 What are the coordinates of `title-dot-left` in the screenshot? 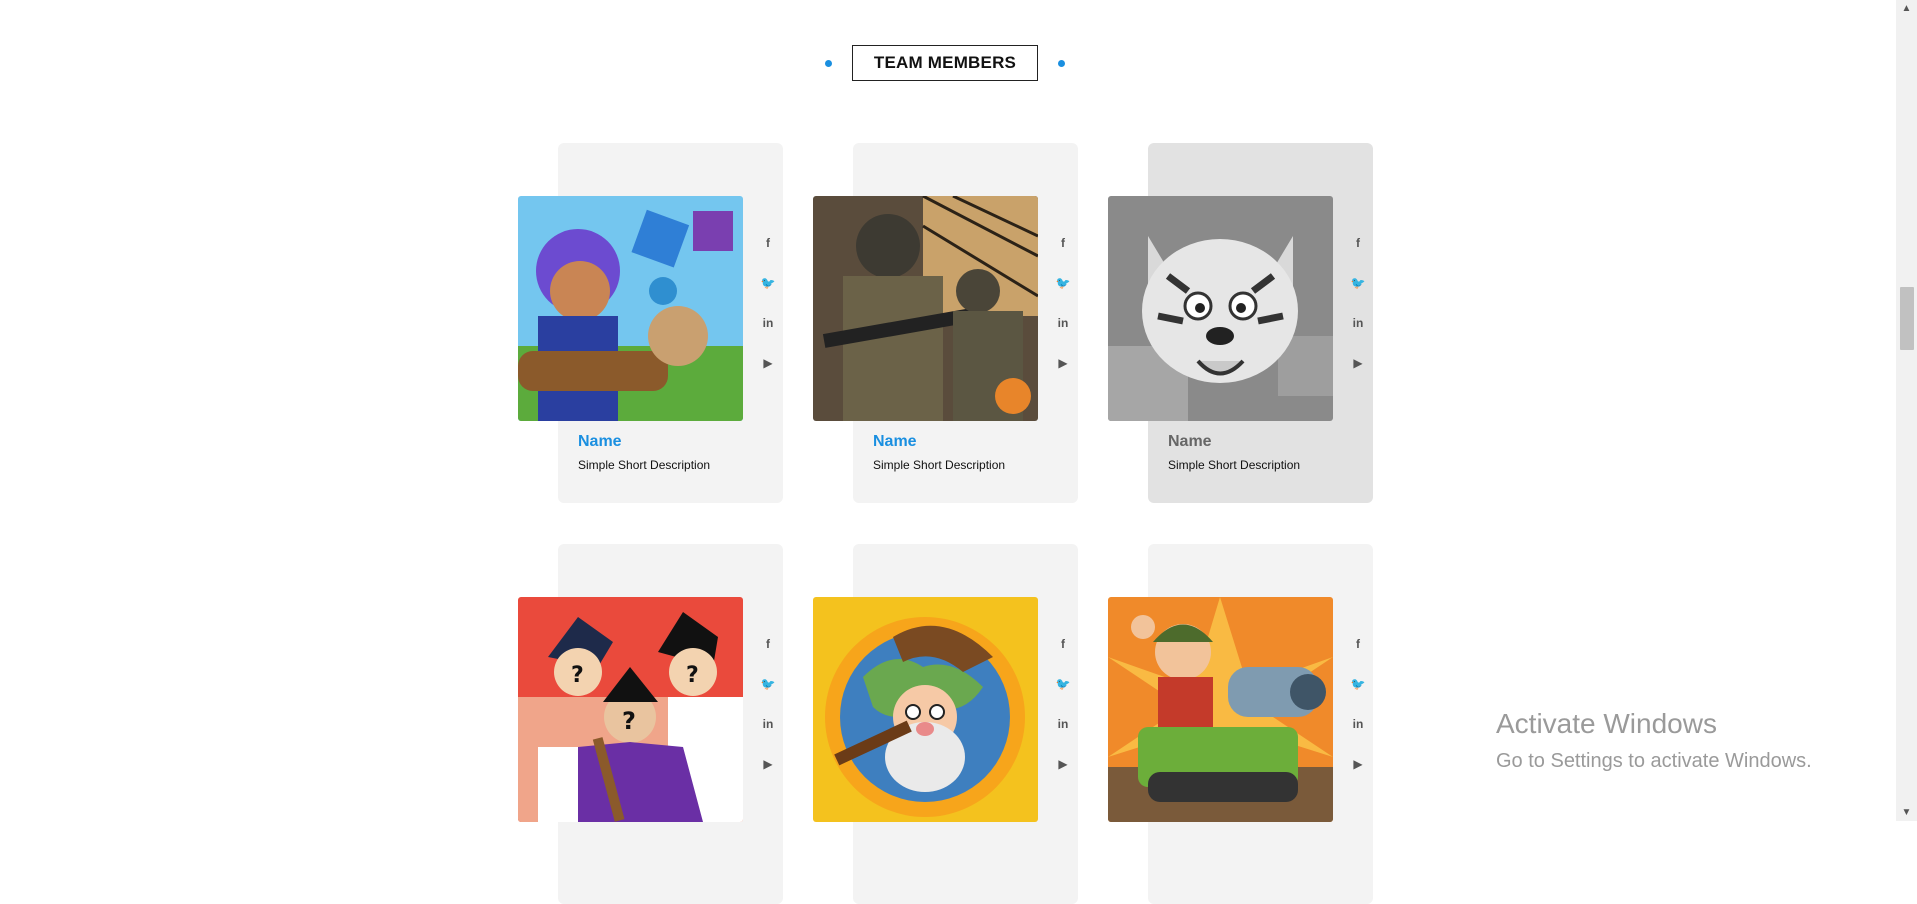 It's located at (828, 63).